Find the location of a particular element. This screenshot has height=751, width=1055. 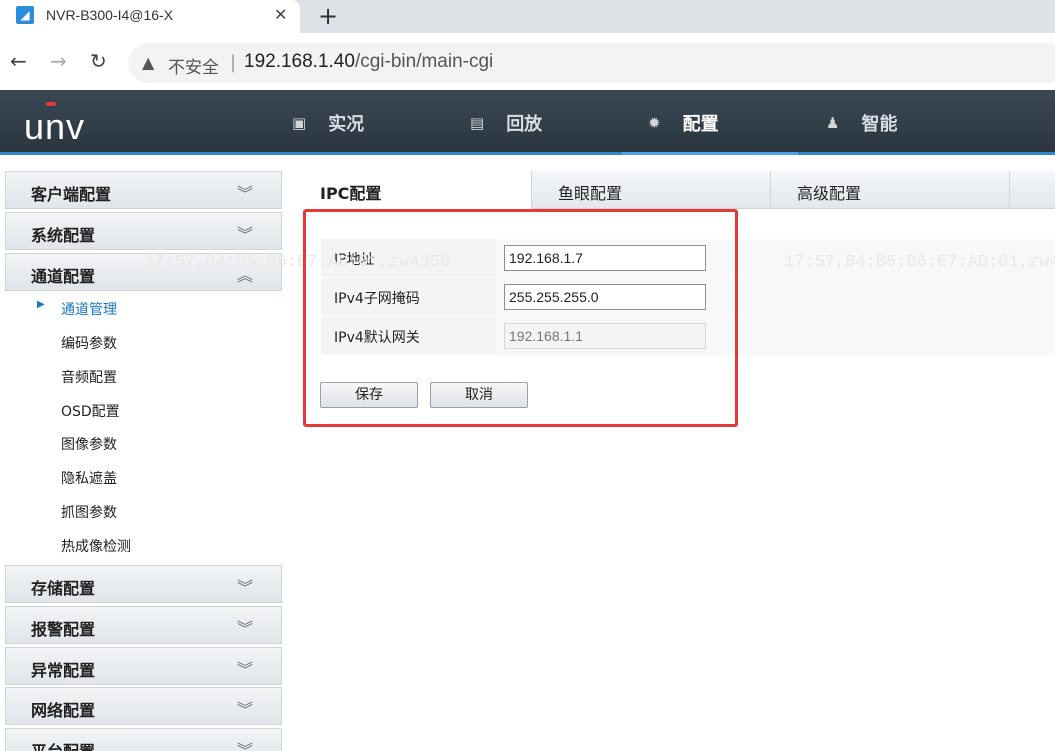

tab-advanced-config: 高级配置 is located at coordinates (890, 190).